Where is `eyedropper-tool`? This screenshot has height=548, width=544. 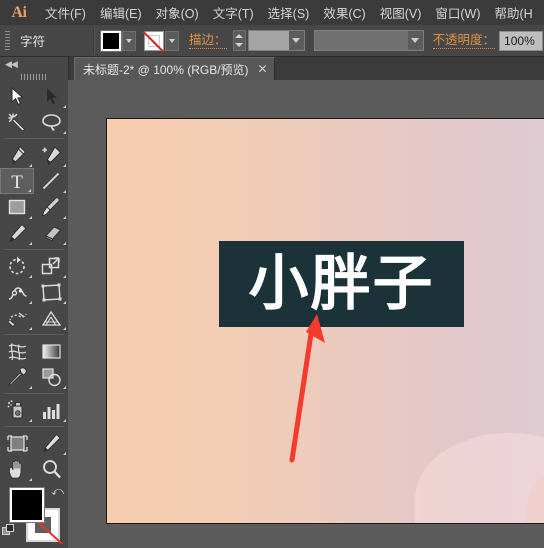
eyedropper-tool is located at coordinates (17, 377).